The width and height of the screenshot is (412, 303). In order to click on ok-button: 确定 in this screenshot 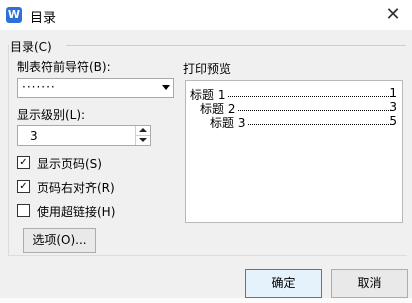, I will do `click(283, 283)`.